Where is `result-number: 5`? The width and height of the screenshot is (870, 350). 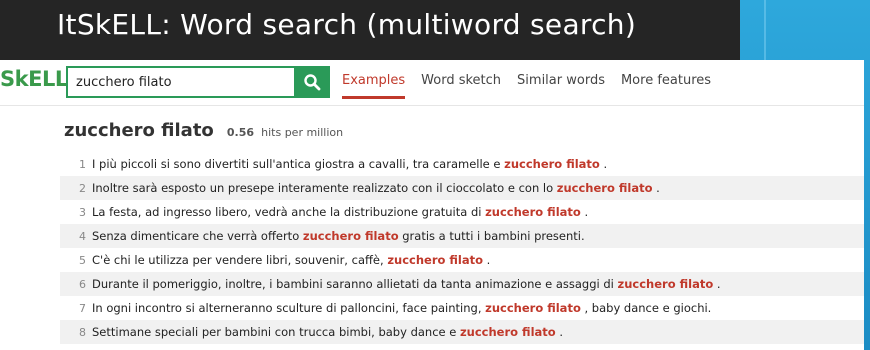 result-number: 5 is located at coordinates (82, 260).